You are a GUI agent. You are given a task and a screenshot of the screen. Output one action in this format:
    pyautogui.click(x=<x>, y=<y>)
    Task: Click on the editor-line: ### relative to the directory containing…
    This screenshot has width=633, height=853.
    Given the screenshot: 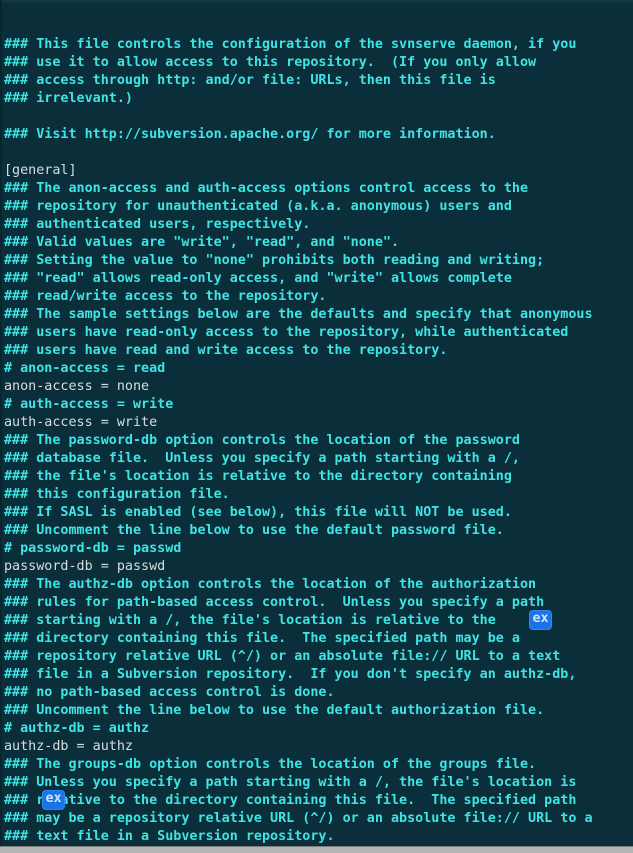 What is the action you would take?
    pyautogui.click(x=290, y=800)
    